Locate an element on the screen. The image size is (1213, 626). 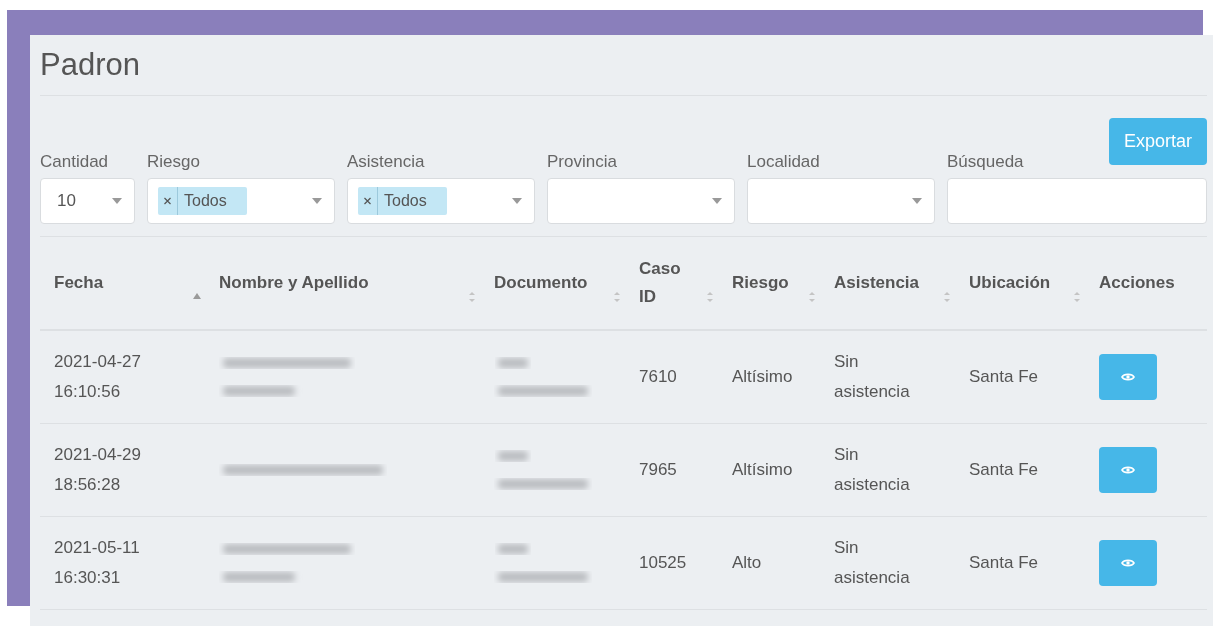
filter-label: Búsqueda is located at coordinates (986, 162).